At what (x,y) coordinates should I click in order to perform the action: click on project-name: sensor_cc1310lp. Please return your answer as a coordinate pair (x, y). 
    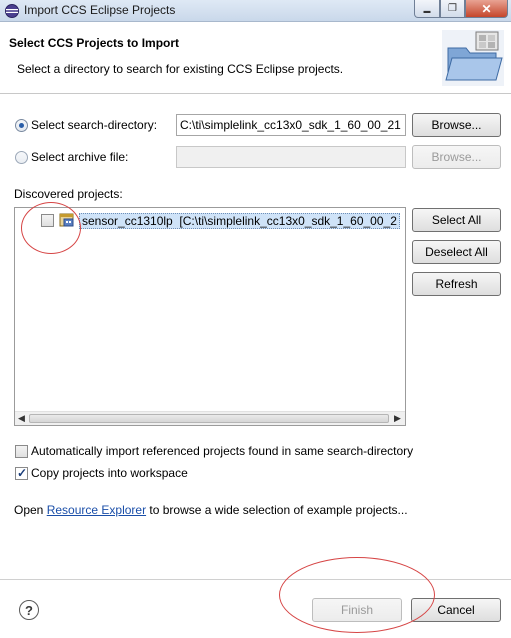
    Looking at the image, I should click on (127, 221).